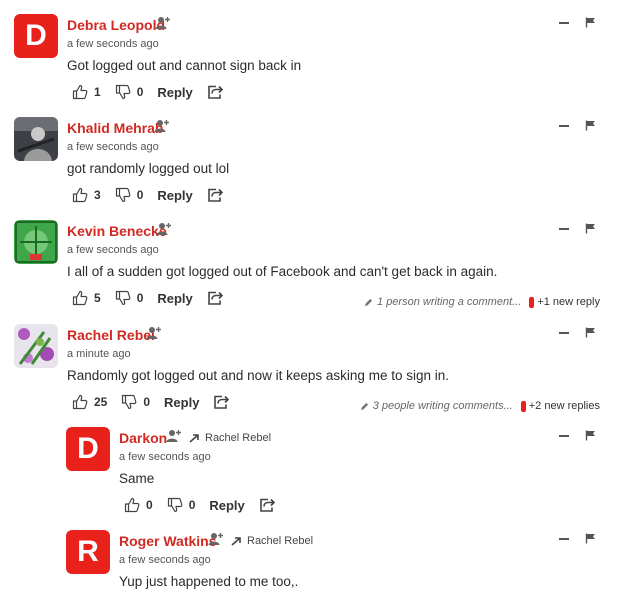  Describe the element at coordinates (209, 581) in the screenshot. I see `comment-text: Yup just happened to me too,.` at that location.